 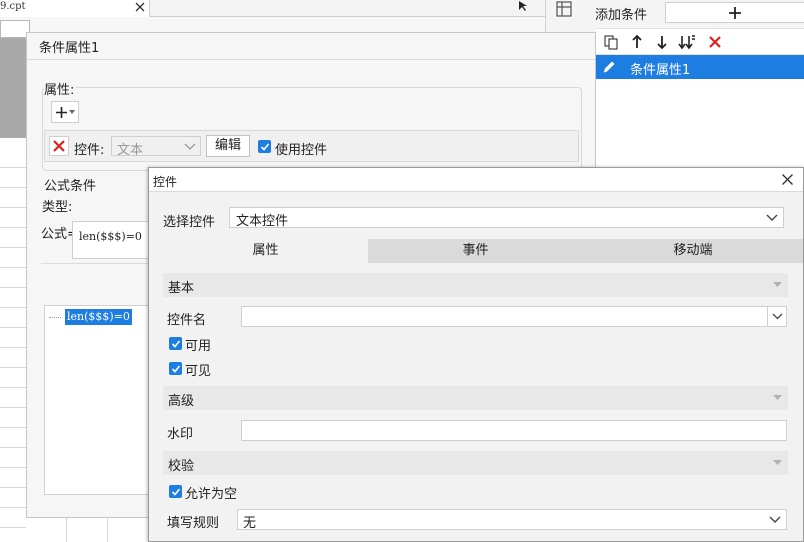 I want to click on control-label: 控件:, so click(x=89, y=150).